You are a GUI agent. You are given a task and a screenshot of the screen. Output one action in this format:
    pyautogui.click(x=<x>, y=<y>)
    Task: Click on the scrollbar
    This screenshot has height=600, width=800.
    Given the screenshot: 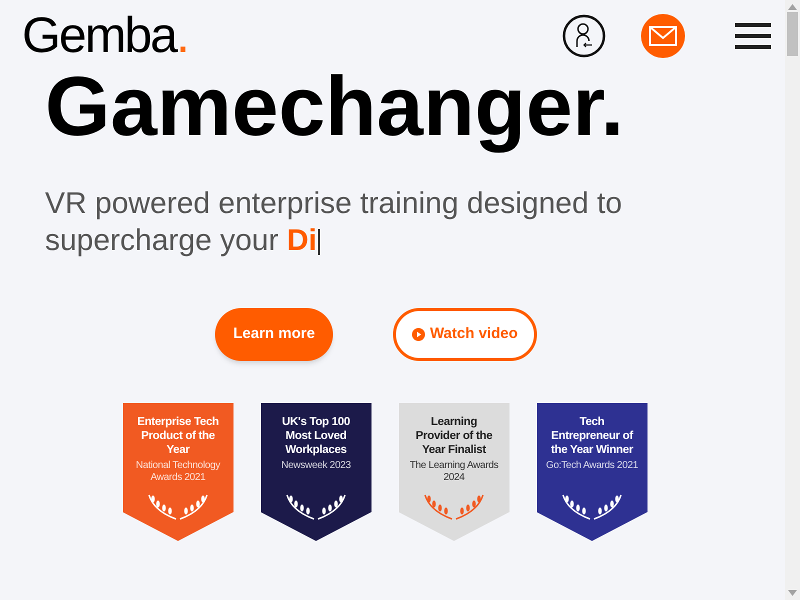 What is the action you would take?
    pyautogui.click(x=792, y=300)
    